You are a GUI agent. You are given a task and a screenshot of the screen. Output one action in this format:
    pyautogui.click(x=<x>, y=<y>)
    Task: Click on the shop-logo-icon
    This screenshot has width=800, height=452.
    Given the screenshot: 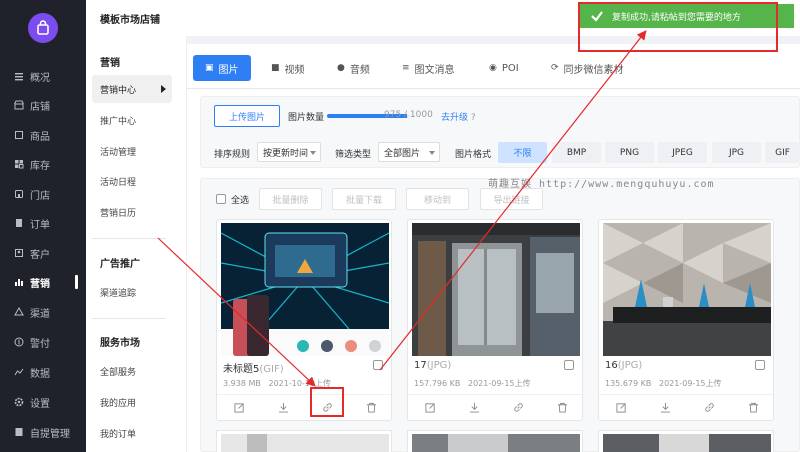 What is the action you would take?
    pyautogui.click(x=43, y=28)
    